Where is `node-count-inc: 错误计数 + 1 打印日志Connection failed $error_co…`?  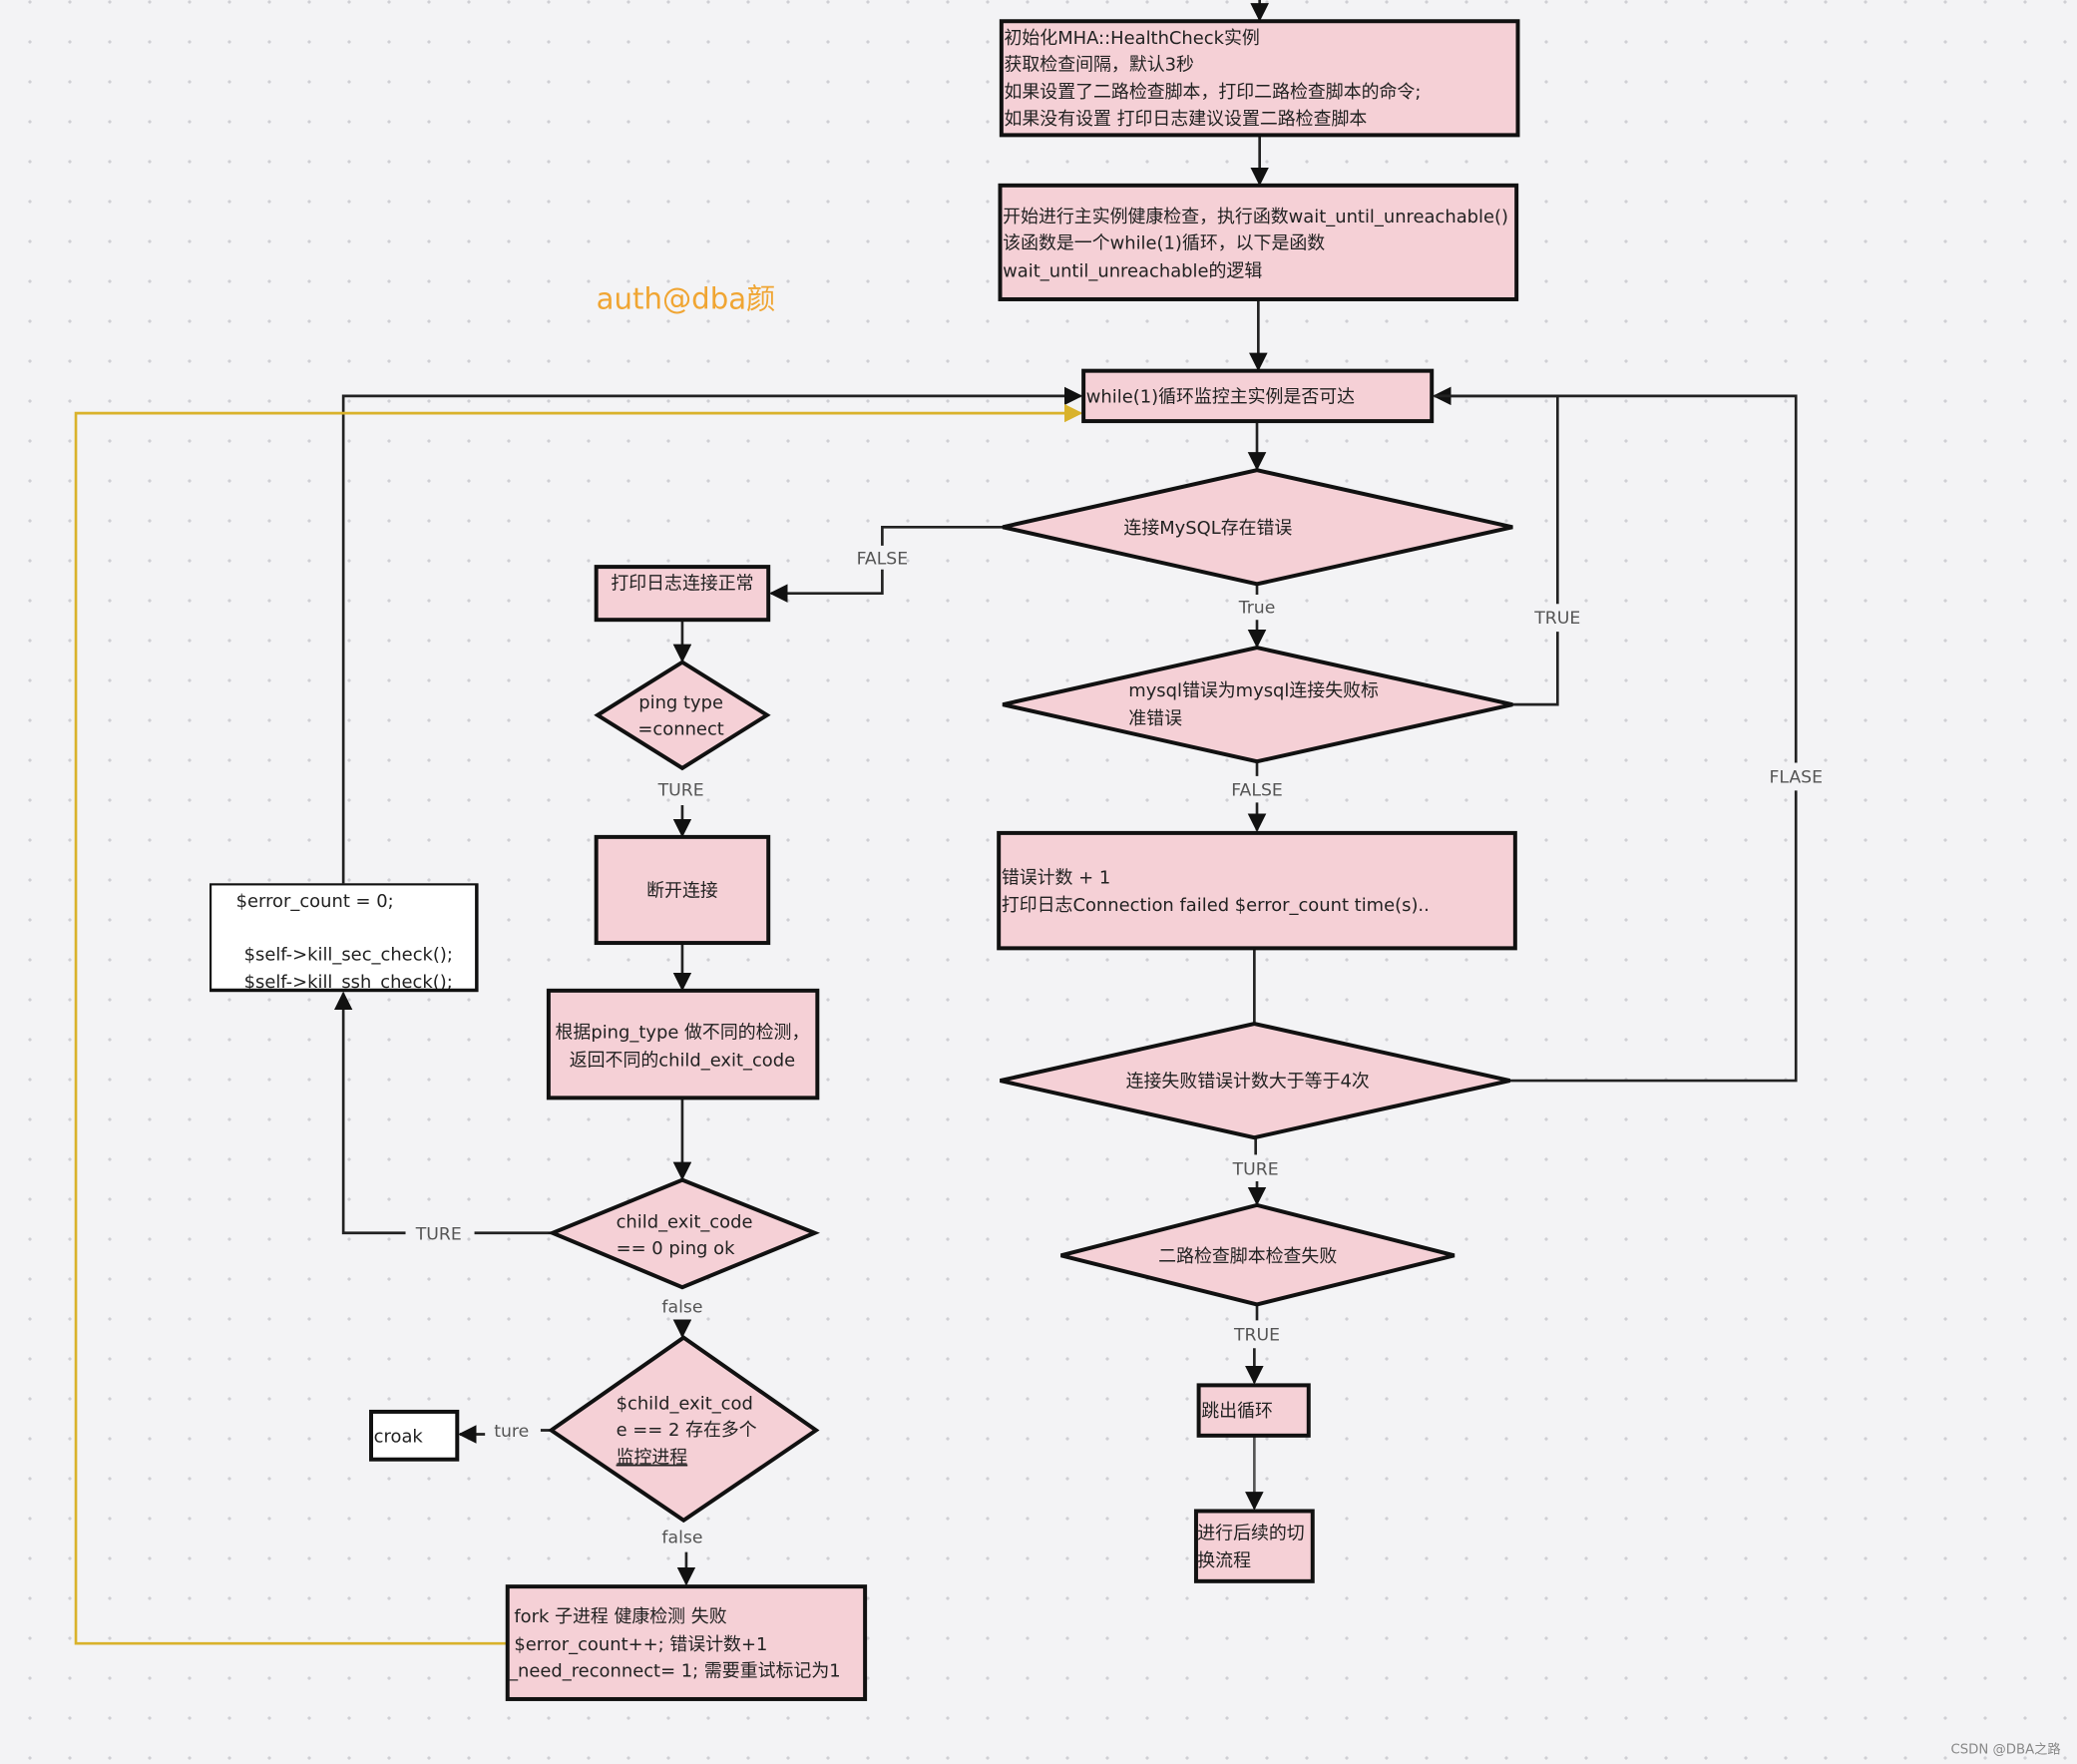
node-count-inc: 错误计数 + 1 打印日志Connection failed $error_co… is located at coordinates (1257, 890).